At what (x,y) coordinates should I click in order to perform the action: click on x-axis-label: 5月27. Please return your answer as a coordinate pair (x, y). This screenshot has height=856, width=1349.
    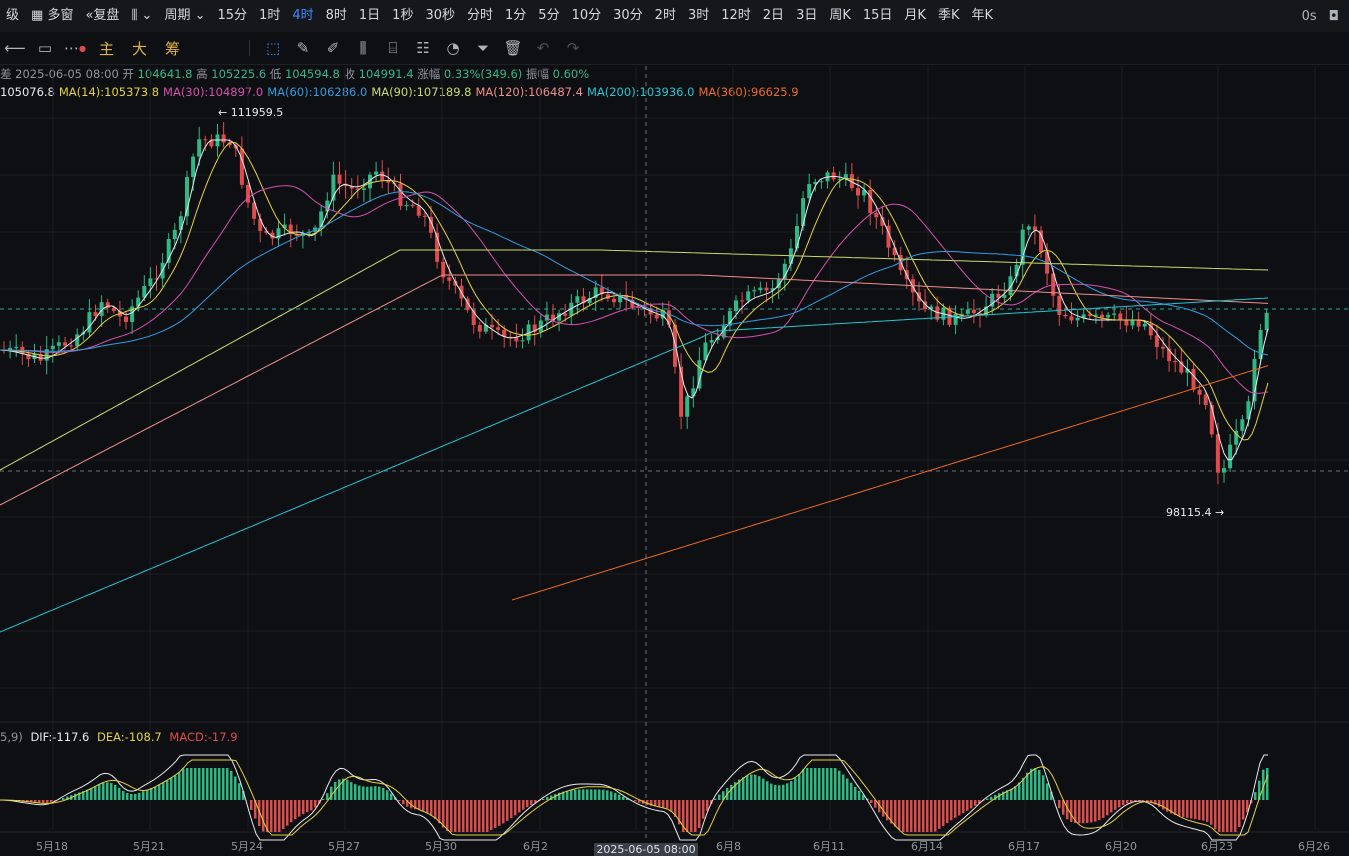
    Looking at the image, I should click on (344, 846).